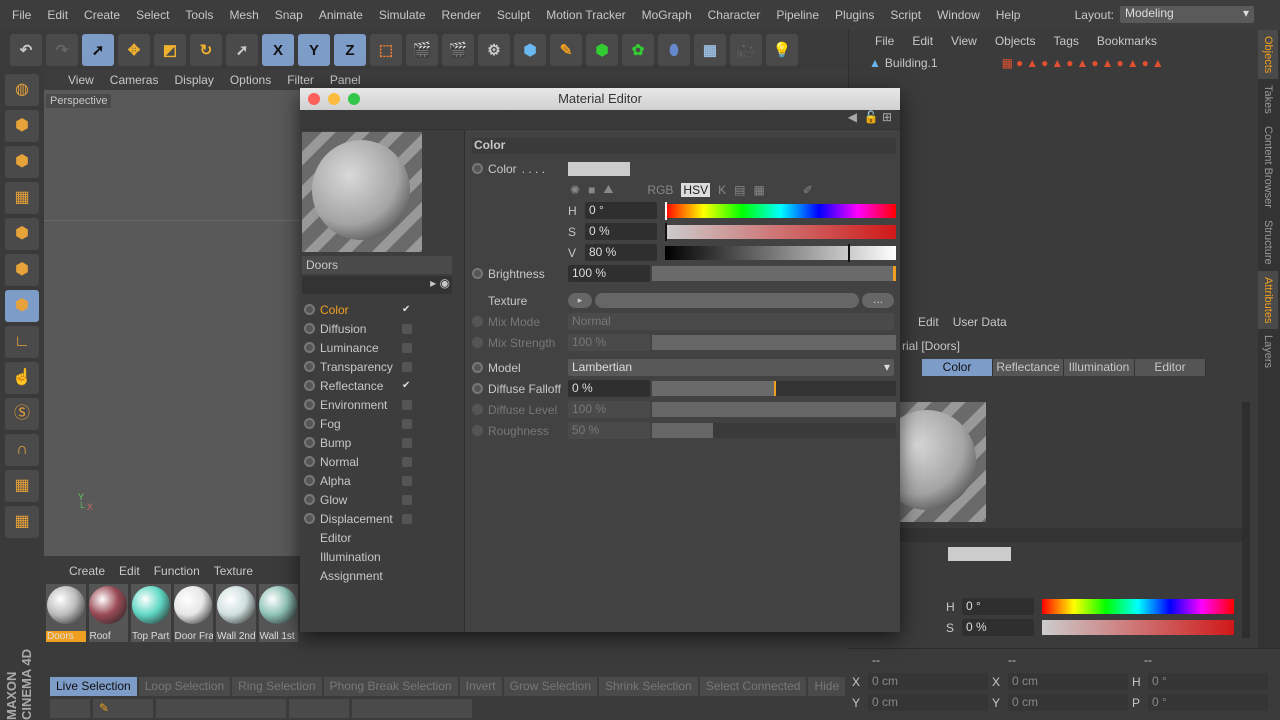 The height and width of the screenshot is (720, 1280). Describe the element at coordinates (696, 189) in the screenshot. I see `hsv-mode: HSV` at that location.